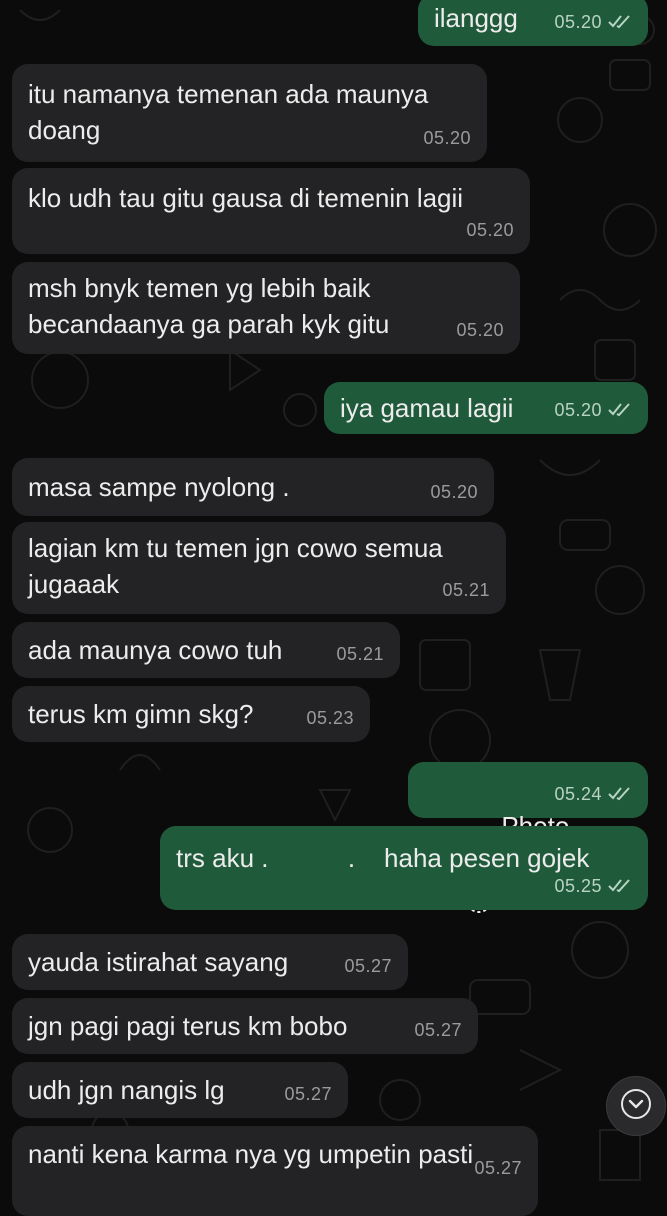  I want to click on message-meta: 05.23, so click(330, 718).